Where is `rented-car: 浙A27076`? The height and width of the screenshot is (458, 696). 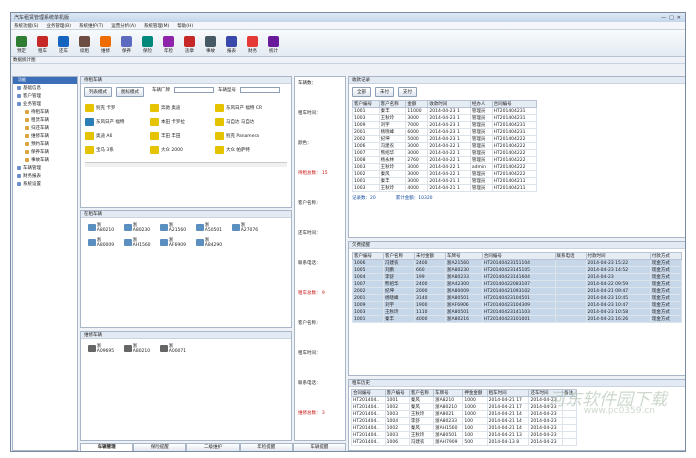
rented-car: 浙A27076 is located at coordinates (247, 227).